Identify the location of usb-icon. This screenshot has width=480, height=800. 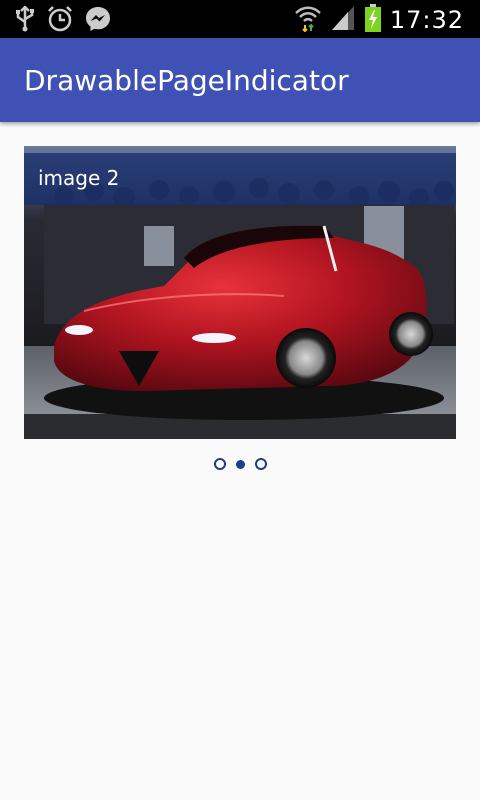
(25, 20).